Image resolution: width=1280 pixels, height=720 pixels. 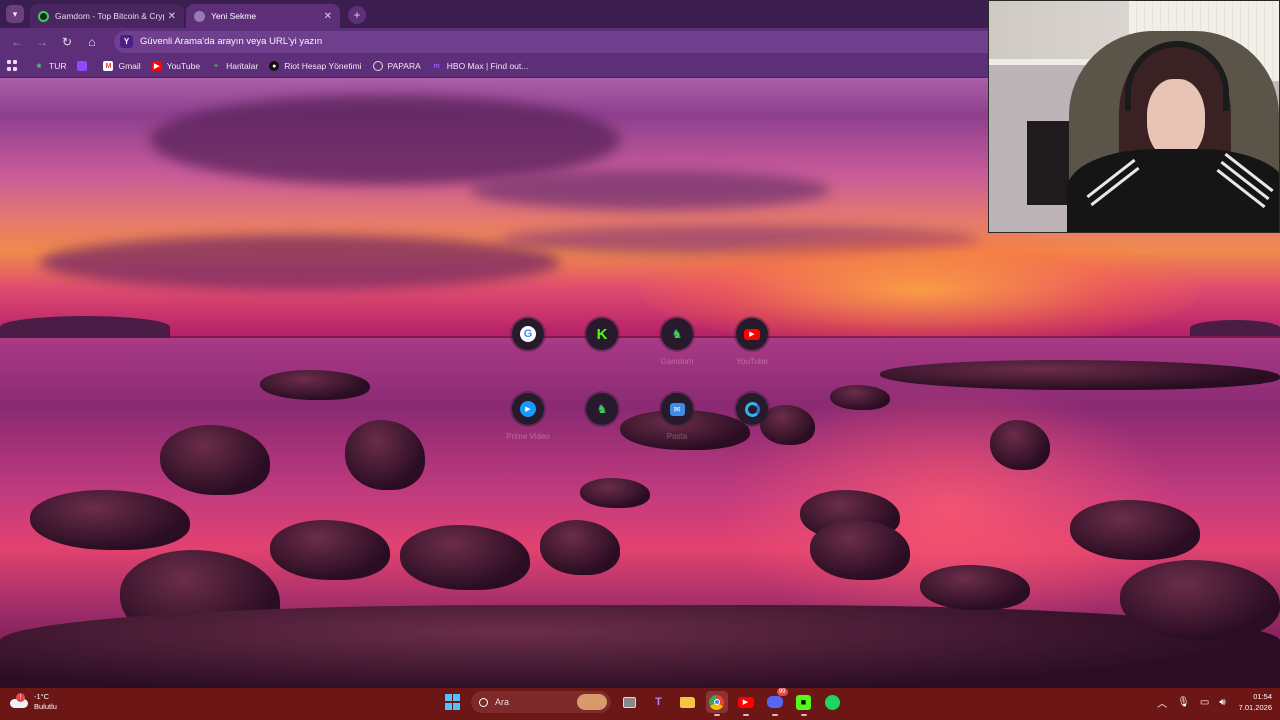 What do you see at coordinates (1134, 116) in the screenshot?
I see `webcam-overlay` at bounding box center [1134, 116].